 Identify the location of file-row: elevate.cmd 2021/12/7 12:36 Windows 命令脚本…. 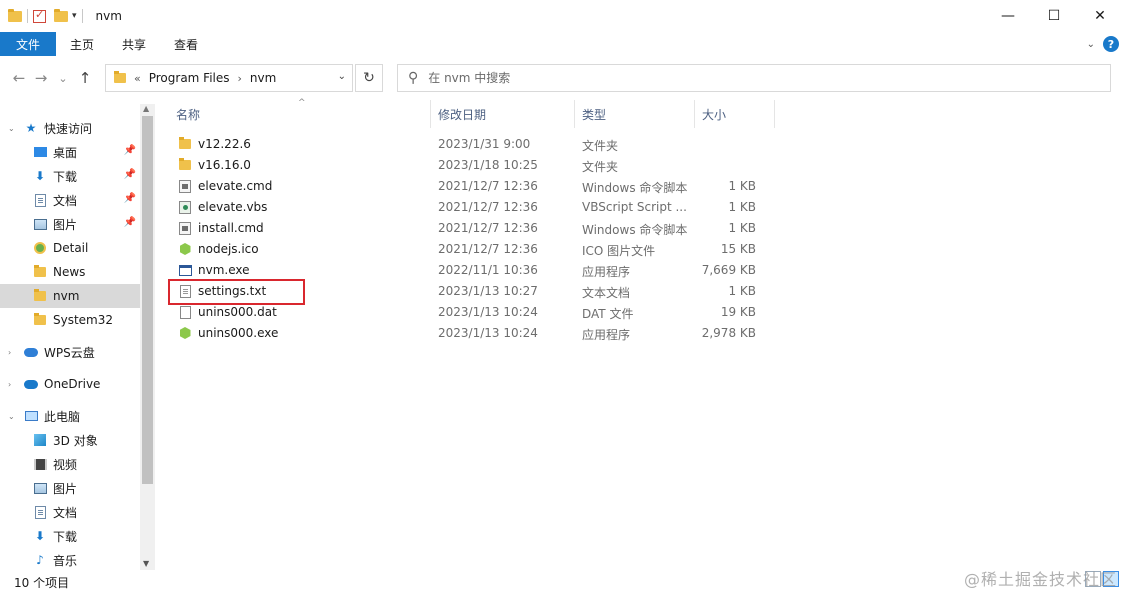
(468, 186).